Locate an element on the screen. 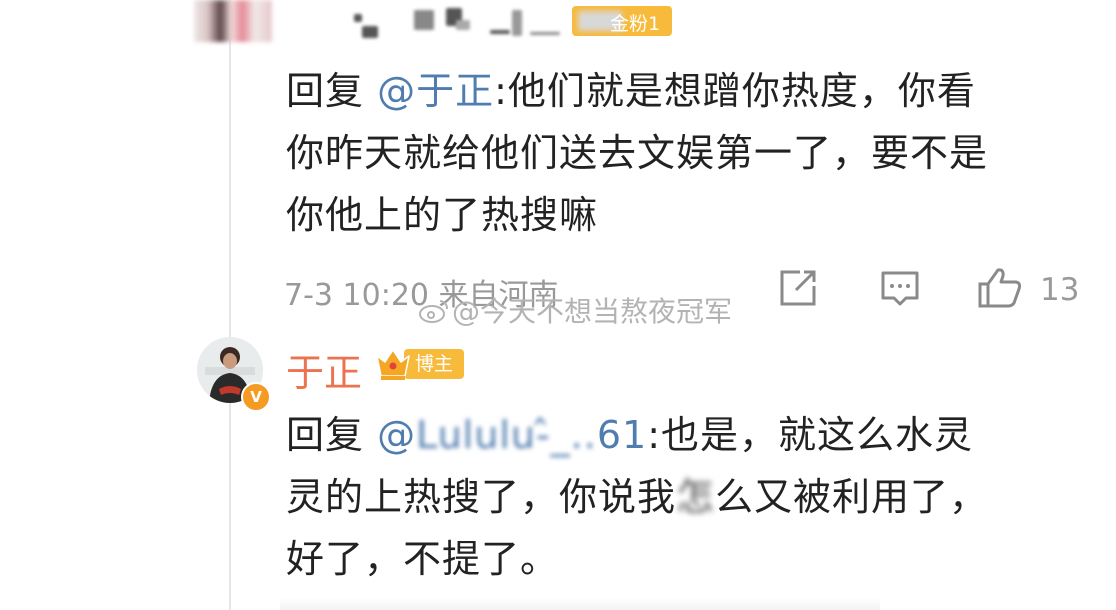 The height and width of the screenshot is (610, 1116). verified-icon: V is located at coordinates (256, 397).